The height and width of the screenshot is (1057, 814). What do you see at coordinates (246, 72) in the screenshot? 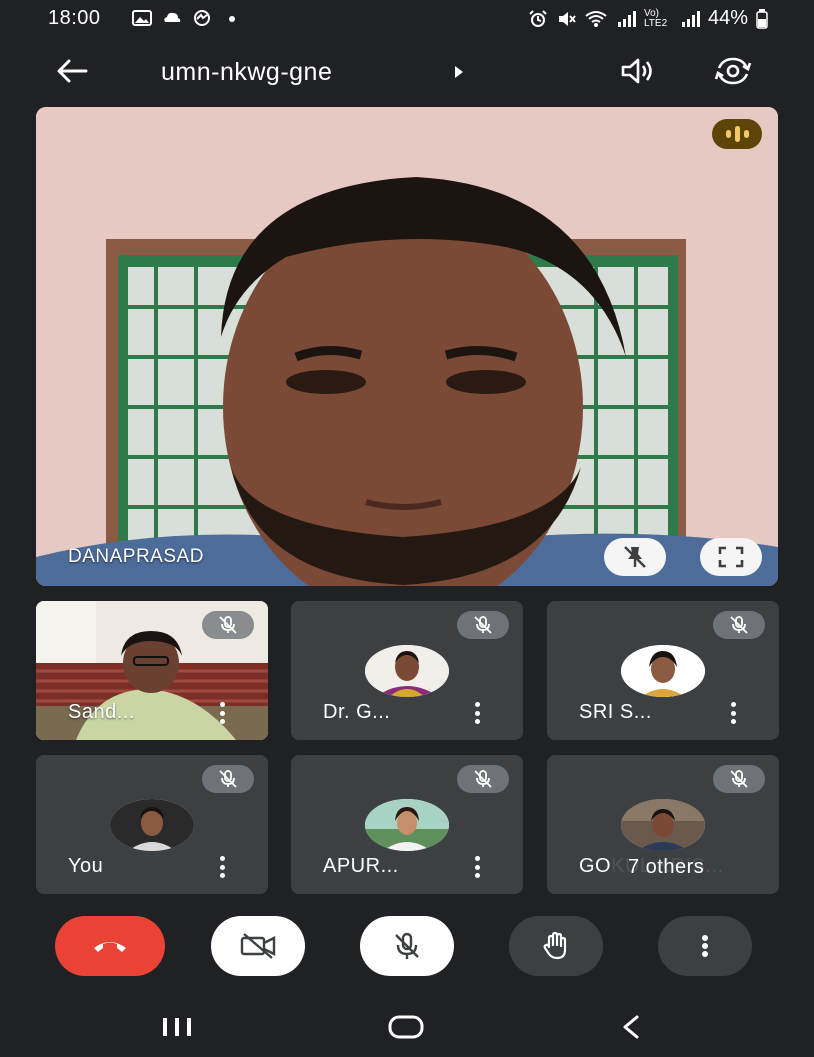
I see `meeting-code: umn-nkwg-gne` at bounding box center [246, 72].